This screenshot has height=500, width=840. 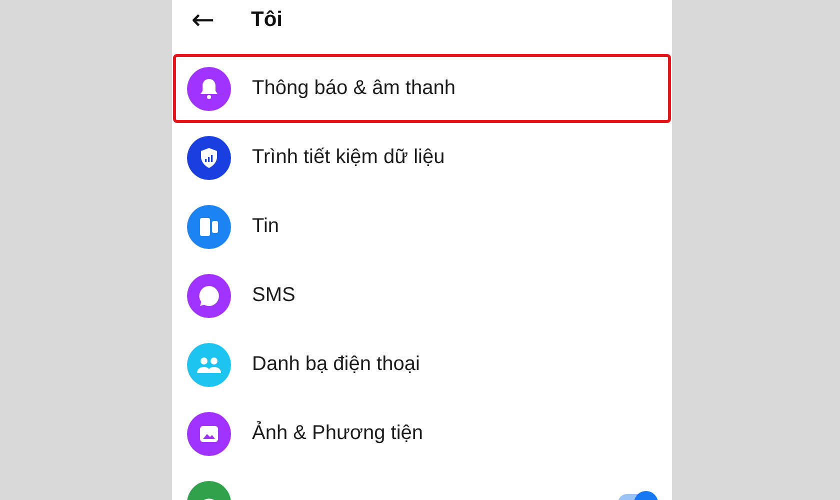 What do you see at coordinates (422, 226) in the screenshot?
I see `settings-item: Tin` at bounding box center [422, 226].